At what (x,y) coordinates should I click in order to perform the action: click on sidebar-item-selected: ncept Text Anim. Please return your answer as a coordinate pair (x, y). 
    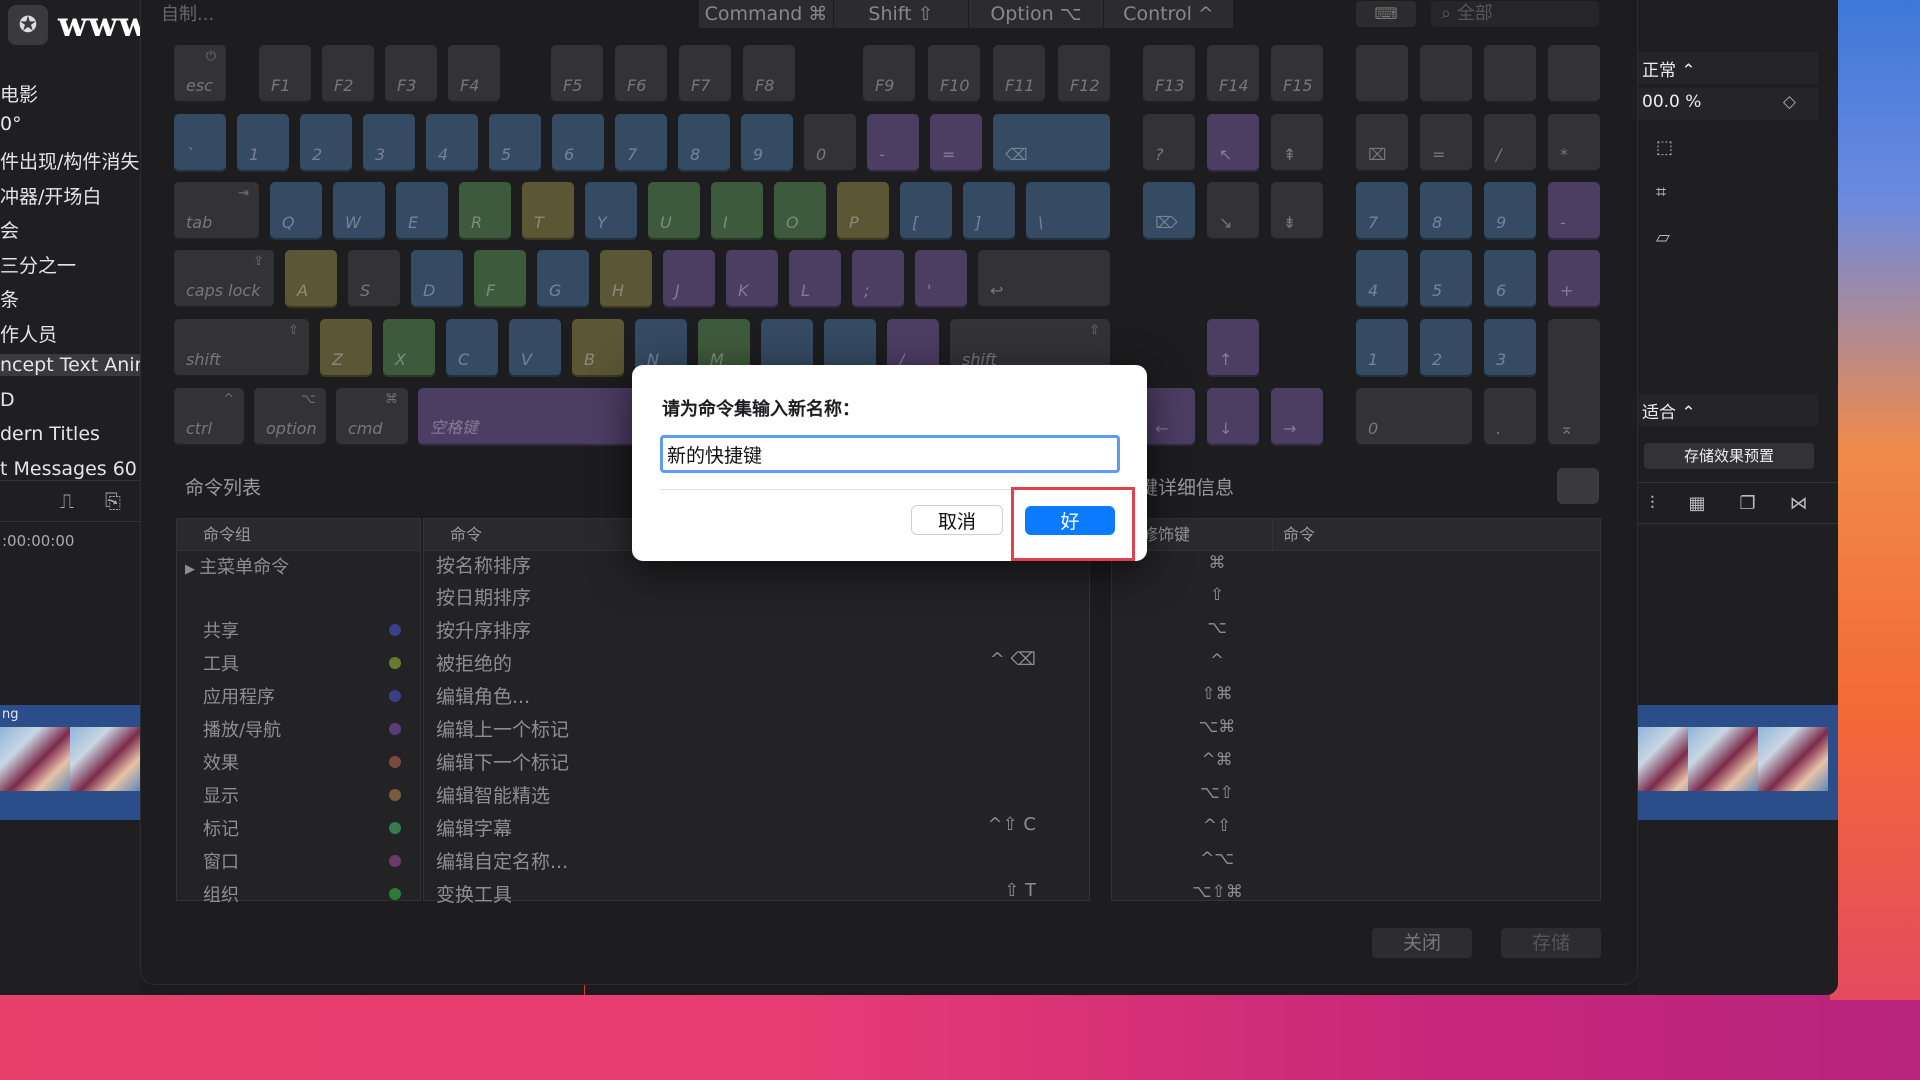
    Looking at the image, I should click on (76, 365).